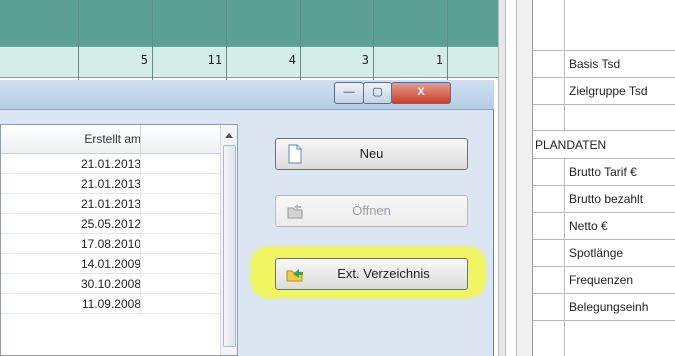 This screenshot has height=356, width=675. I want to click on list-item-date: 30.10.2008, so click(110, 284).